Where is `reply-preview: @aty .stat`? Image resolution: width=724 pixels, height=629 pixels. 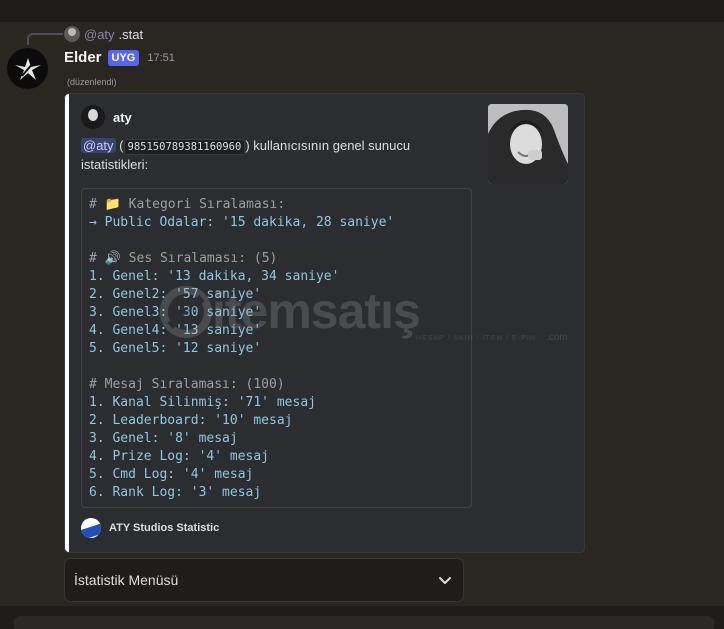
reply-preview: @aty .stat is located at coordinates (103, 34).